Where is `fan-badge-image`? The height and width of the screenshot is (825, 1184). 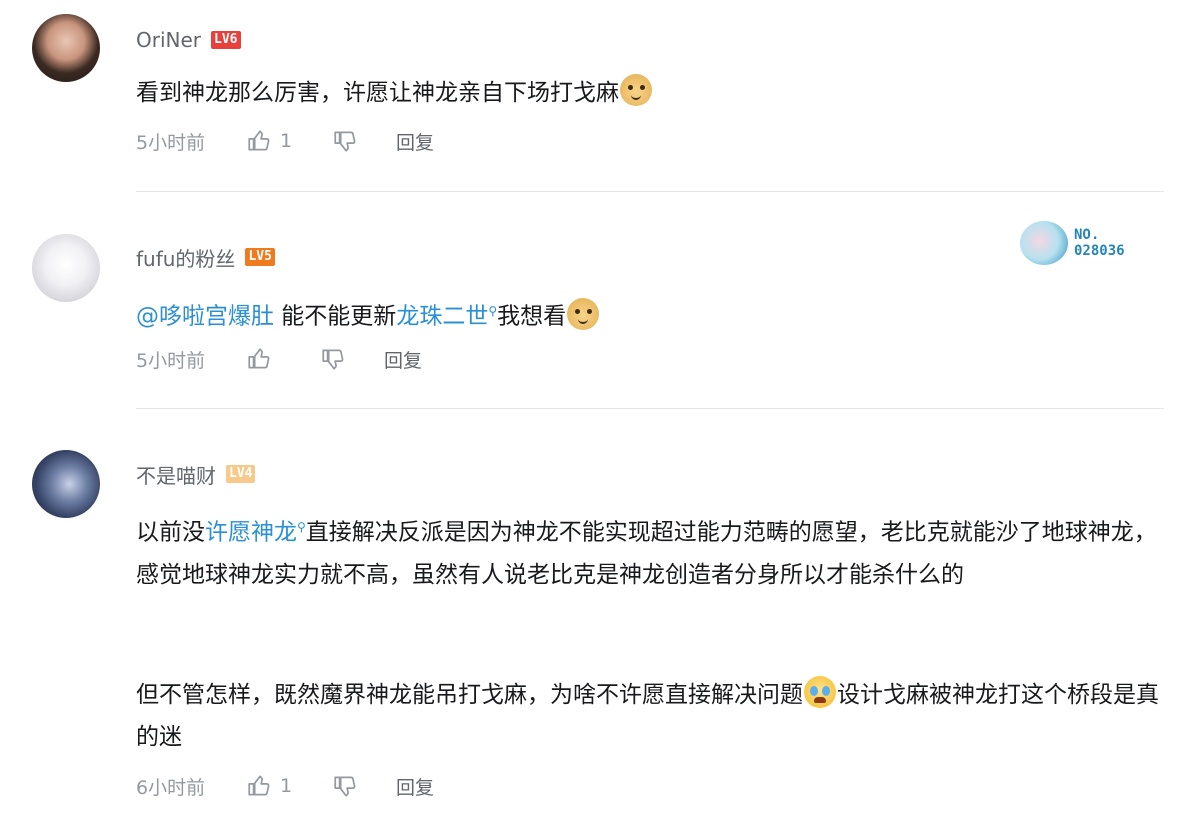
fan-badge-image is located at coordinates (1044, 243).